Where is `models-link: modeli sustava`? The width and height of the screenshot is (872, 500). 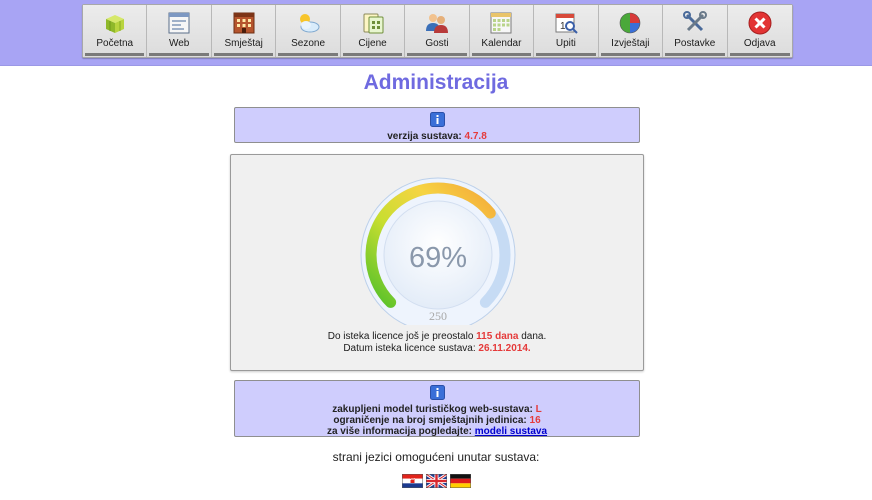
models-link: modeli sustava is located at coordinates (511, 431).